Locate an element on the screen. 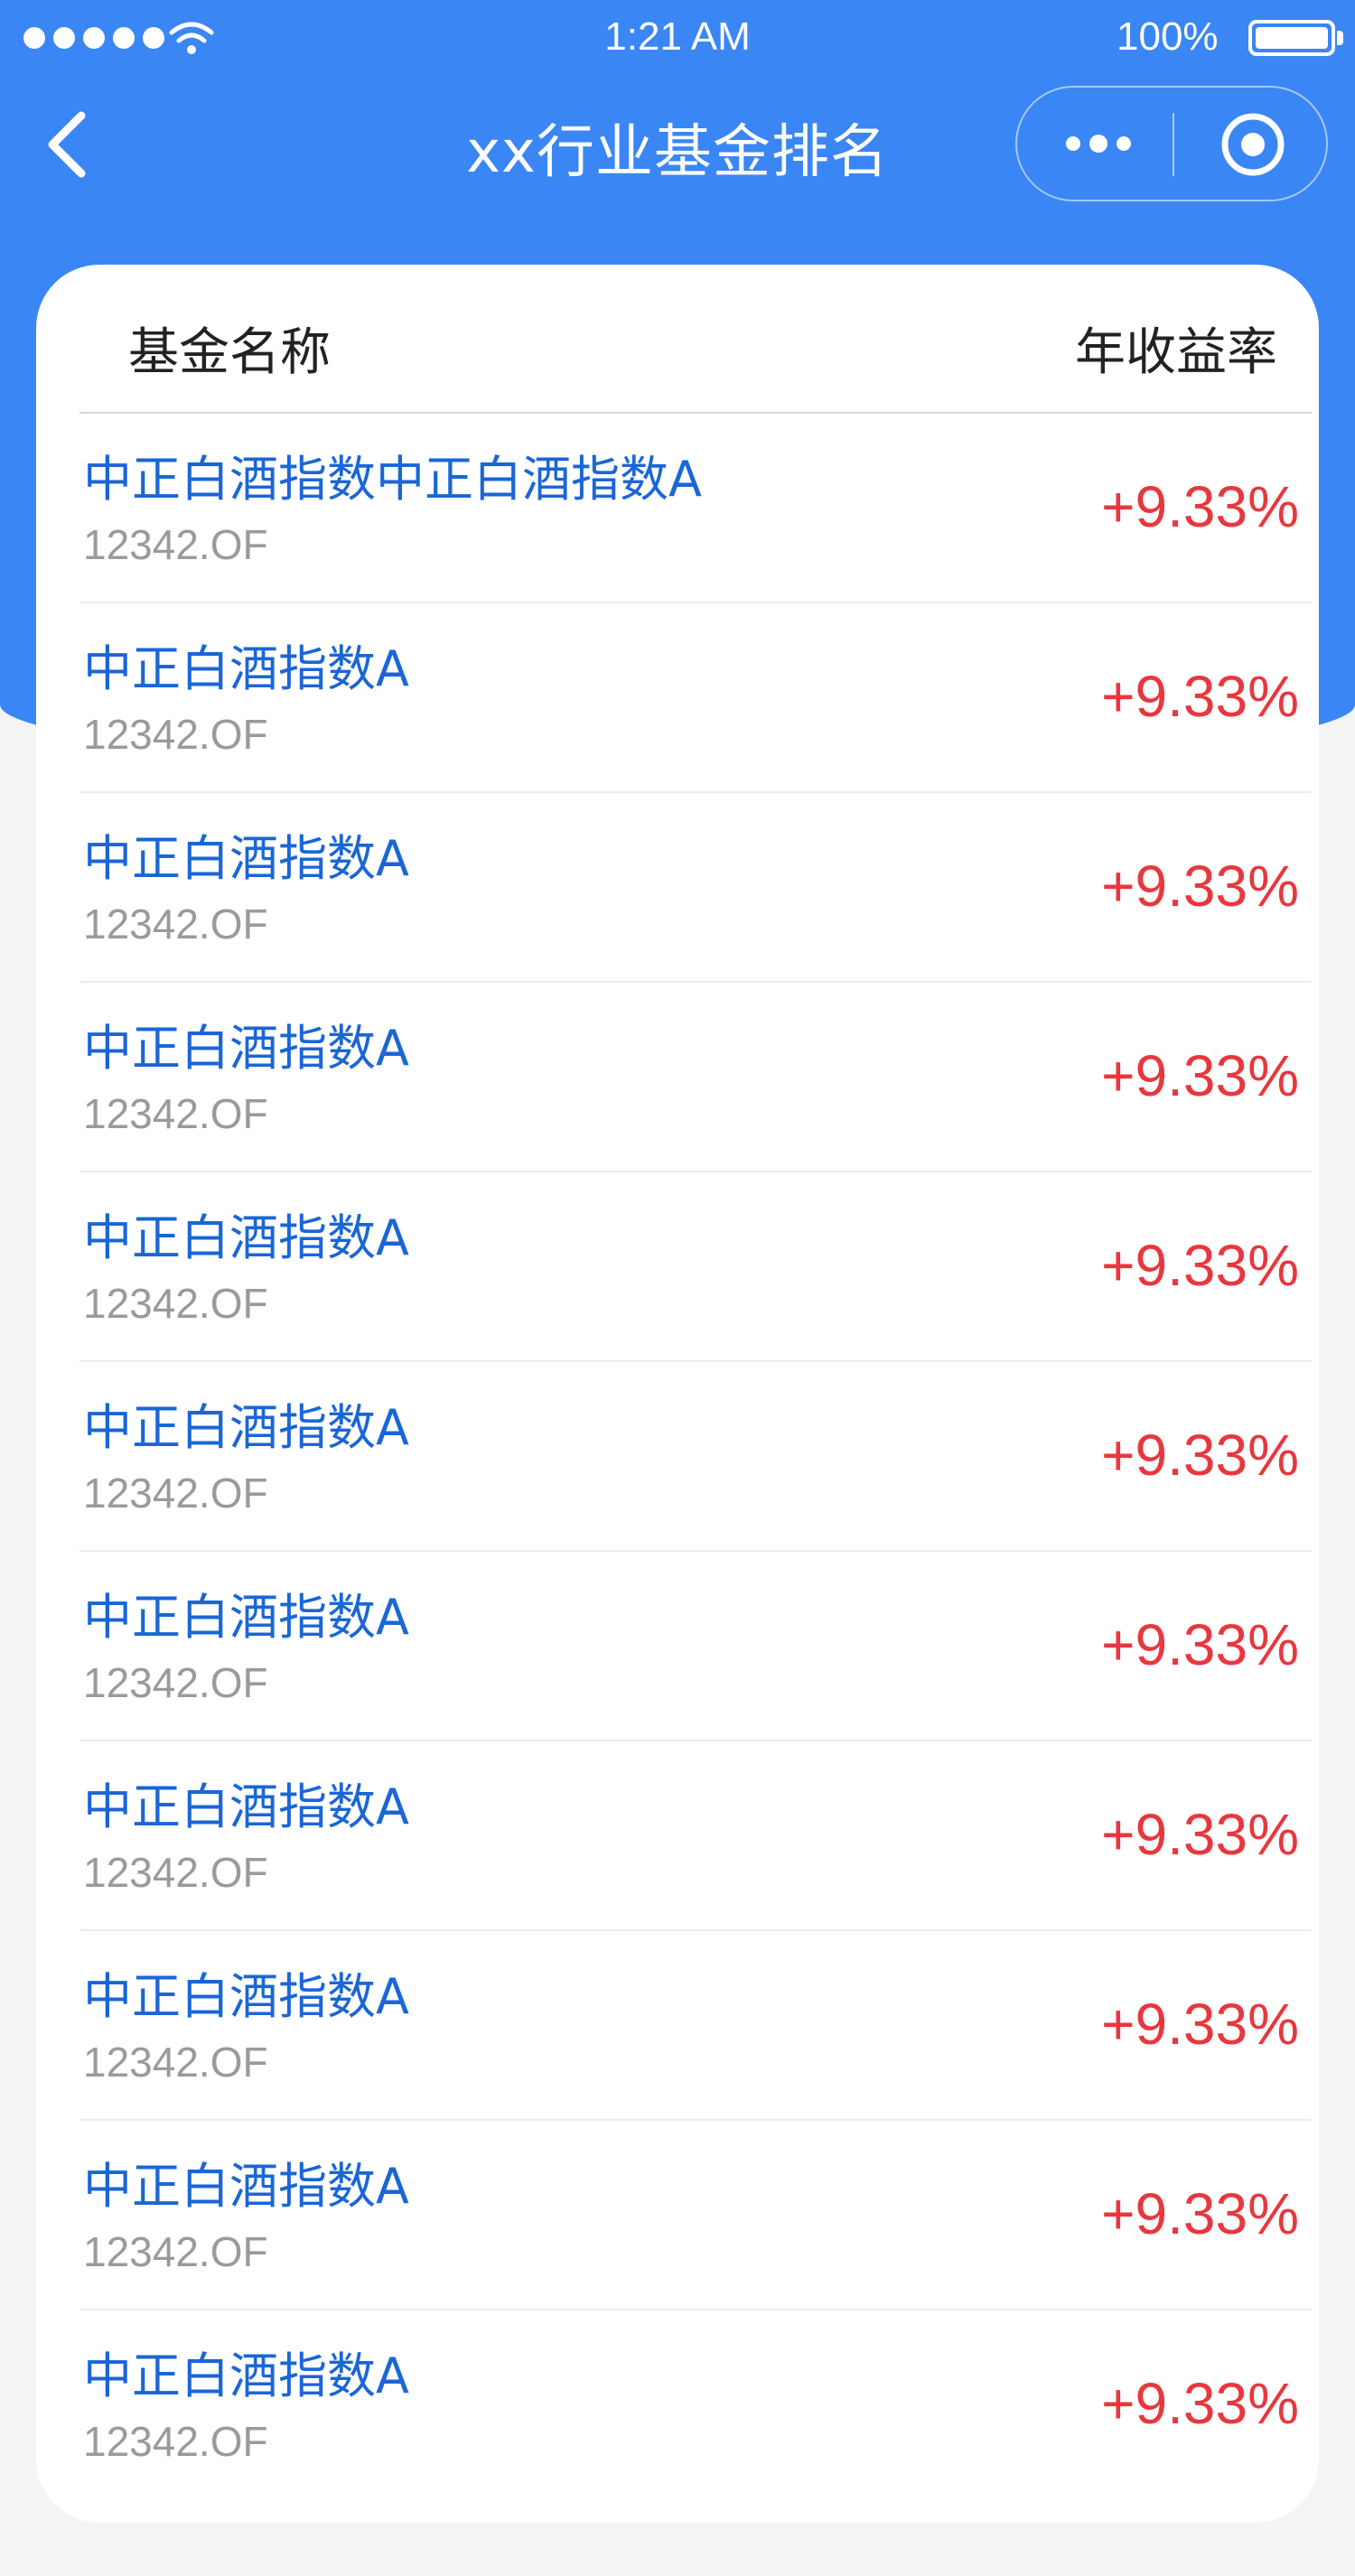 The image size is (1355, 2576). battery-icon is located at coordinates (1292, 38).